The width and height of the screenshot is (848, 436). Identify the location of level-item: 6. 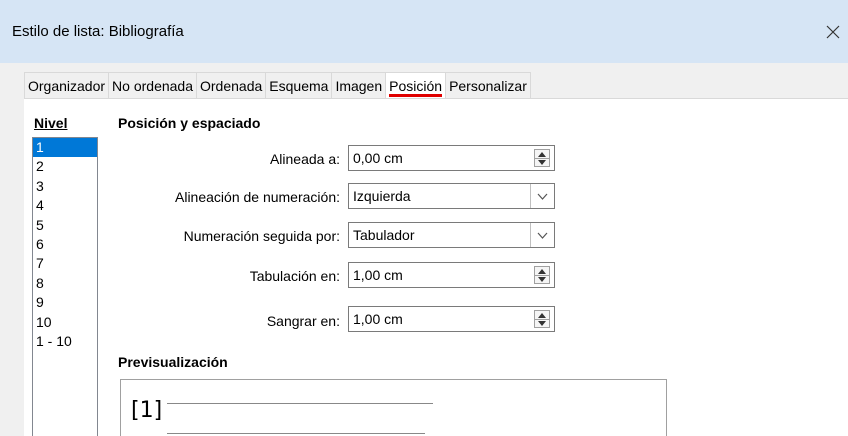
(65, 244).